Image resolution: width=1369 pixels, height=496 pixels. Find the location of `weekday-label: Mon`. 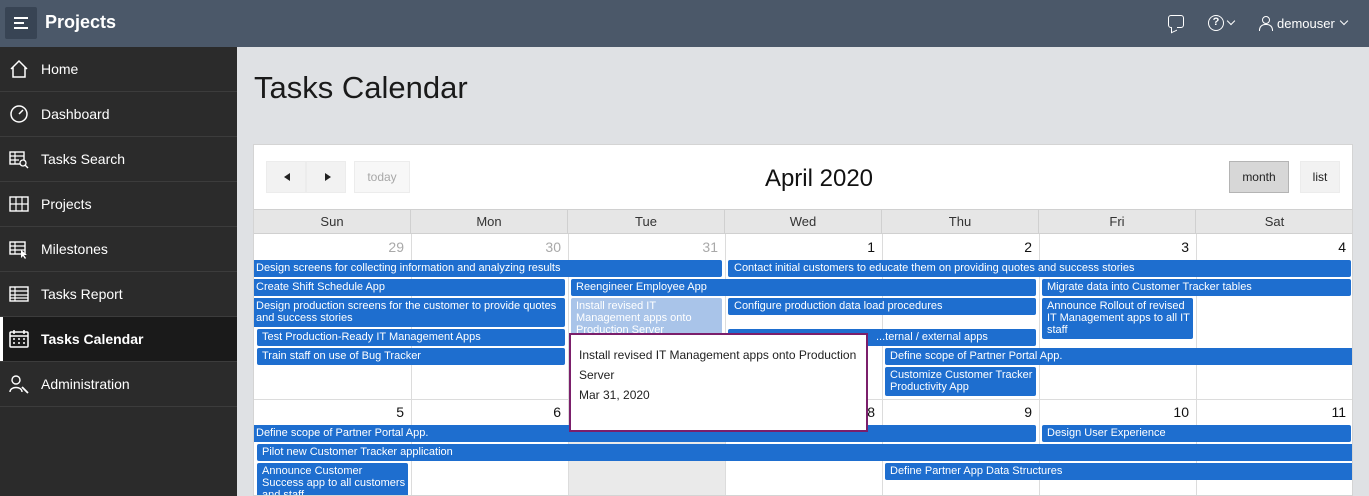

weekday-label: Mon is located at coordinates (489, 222).